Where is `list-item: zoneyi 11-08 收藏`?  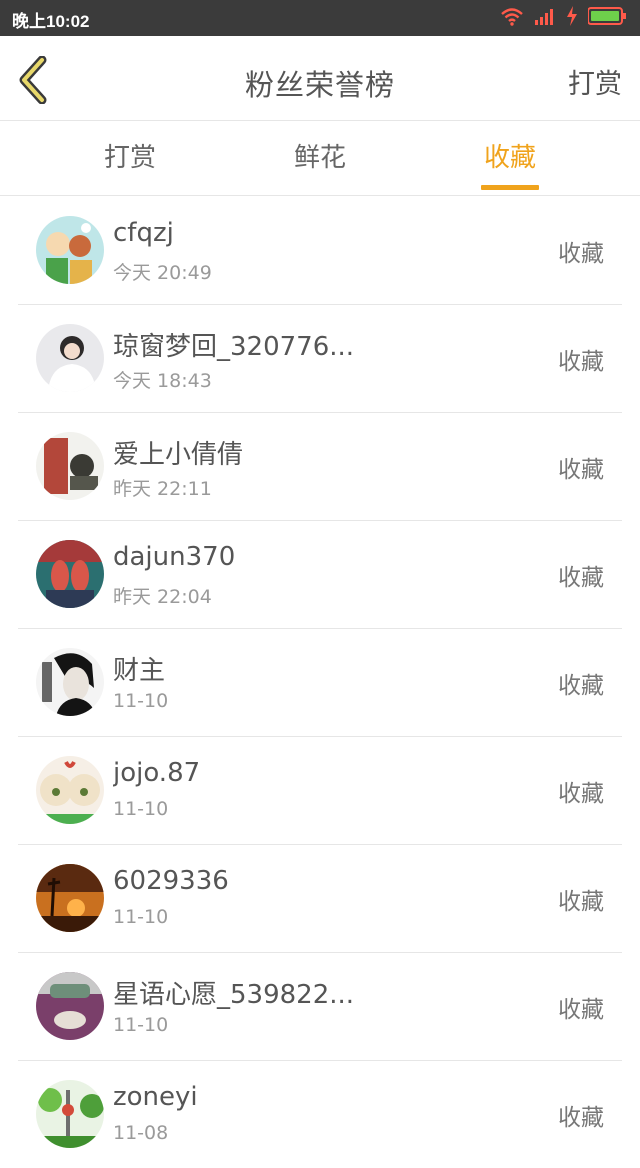
list-item: zoneyi 11-08 收藏 is located at coordinates (320, 1114).